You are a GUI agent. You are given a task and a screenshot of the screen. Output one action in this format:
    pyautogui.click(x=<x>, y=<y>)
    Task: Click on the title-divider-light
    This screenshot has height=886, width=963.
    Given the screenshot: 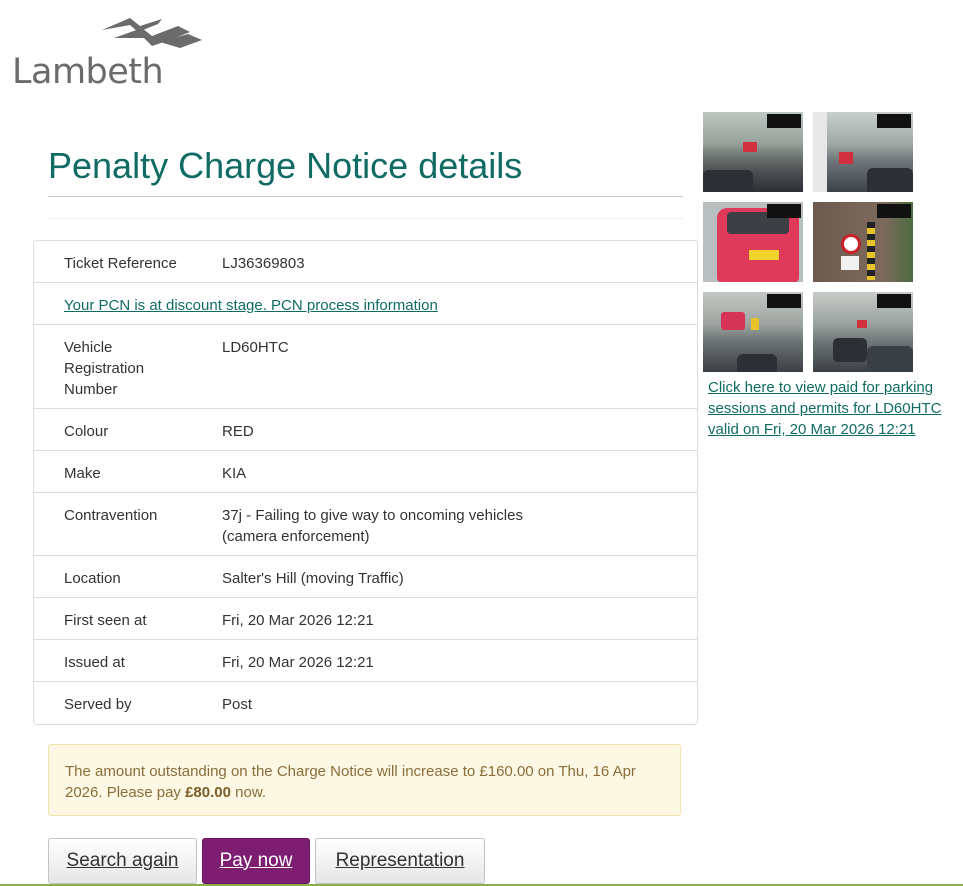 What is the action you would take?
    pyautogui.click(x=365, y=218)
    